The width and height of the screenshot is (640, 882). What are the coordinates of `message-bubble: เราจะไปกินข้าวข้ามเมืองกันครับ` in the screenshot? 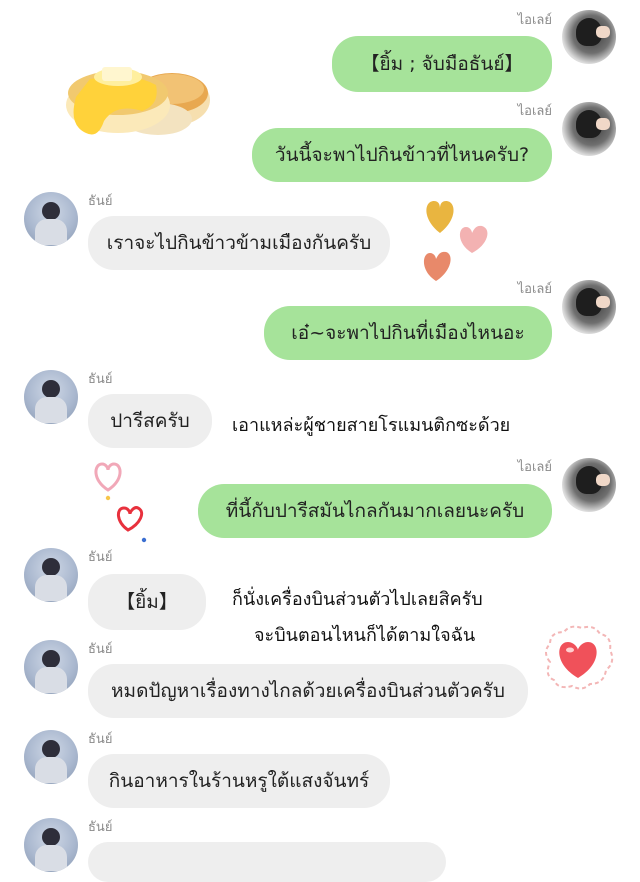 It's located at (239, 243).